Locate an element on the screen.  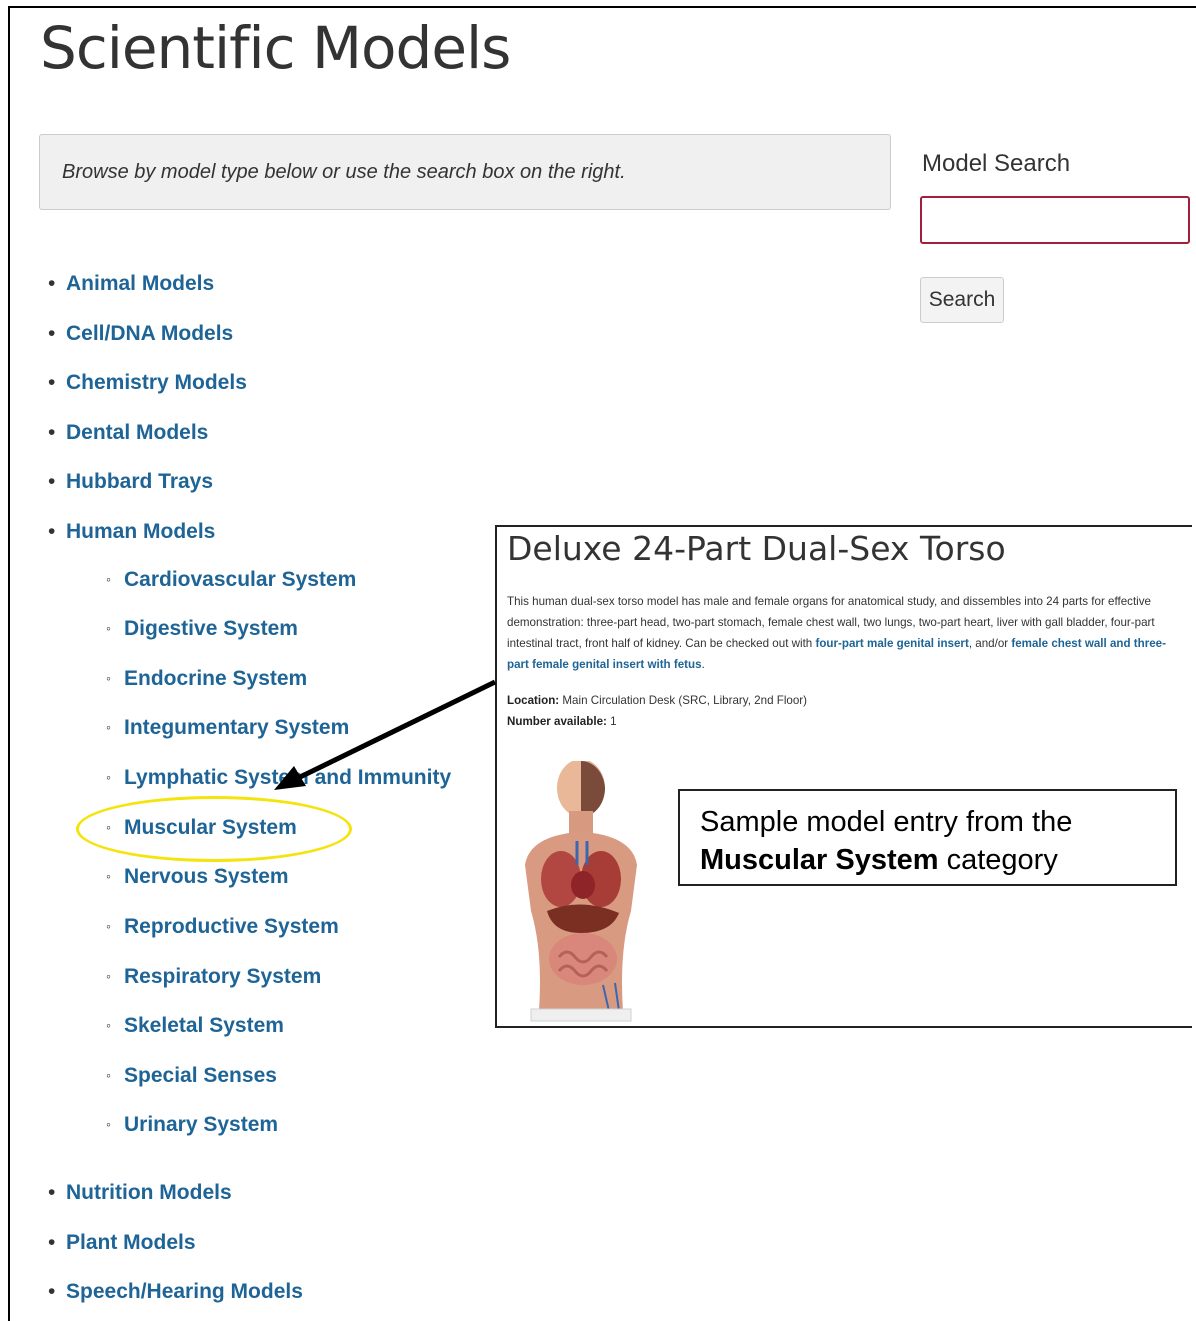
category-link-plant-models: Plant Models is located at coordinates (131, 1242).